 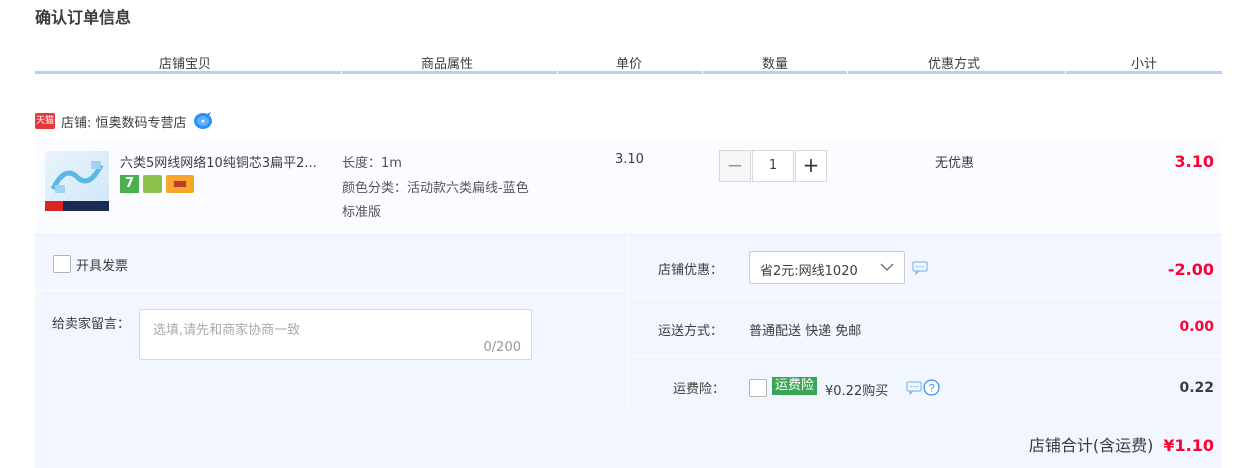 What do you see at coordinates (180, 184) in the screenshot?
I see `credit-card-icon` at bounding box center [180, 184].